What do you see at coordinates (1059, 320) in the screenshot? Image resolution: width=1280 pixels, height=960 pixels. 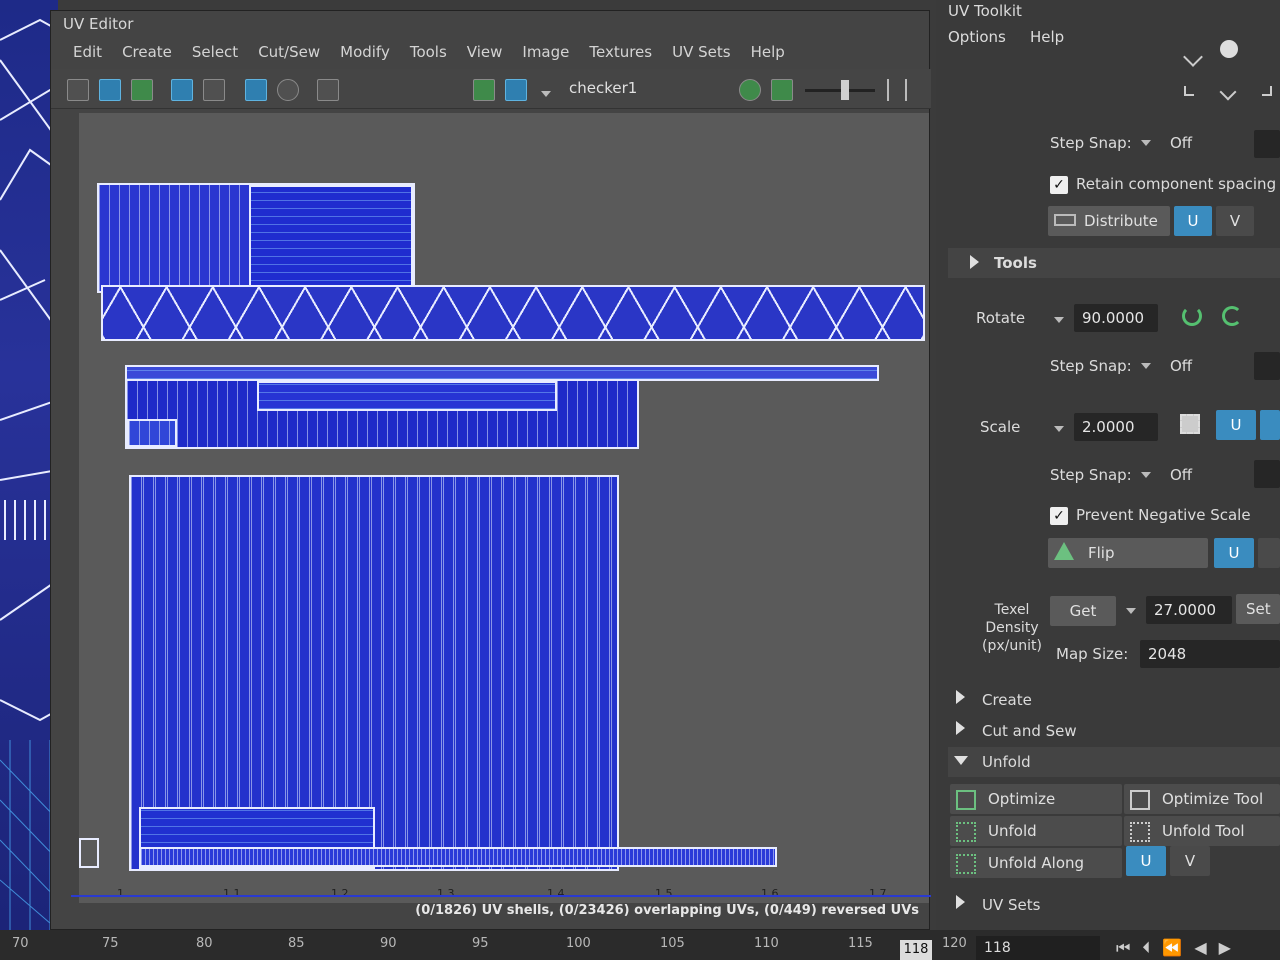 I see `rotate-dropdown-icon` at bounding box center [1059, 320].